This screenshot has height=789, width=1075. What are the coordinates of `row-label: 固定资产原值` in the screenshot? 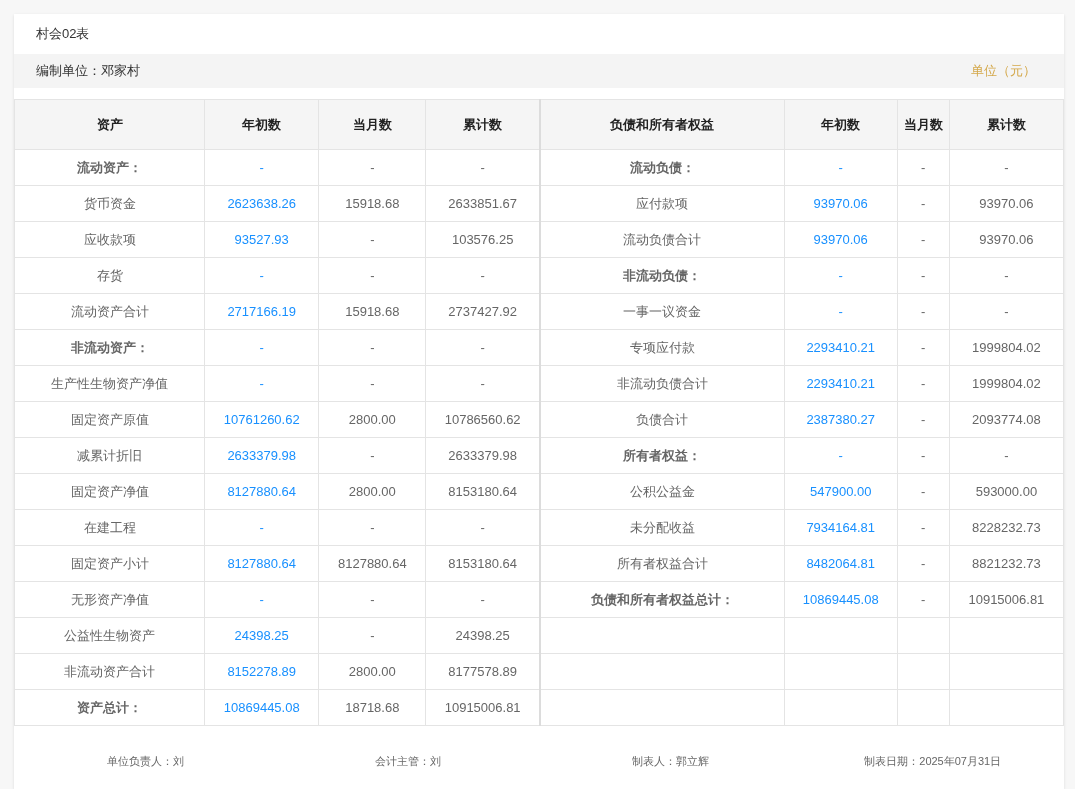 It's located at (109, 419).